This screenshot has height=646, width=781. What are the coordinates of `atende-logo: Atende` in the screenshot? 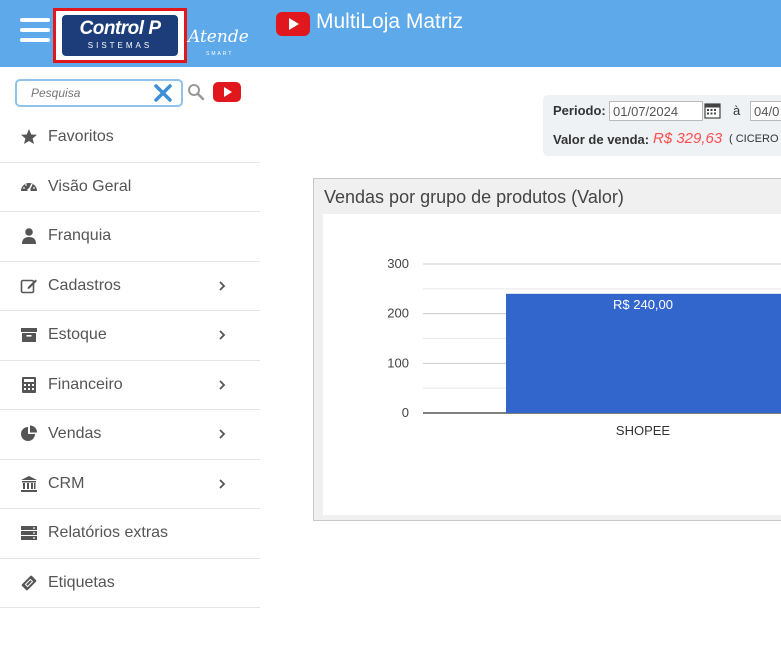 It's located at (218, 37).